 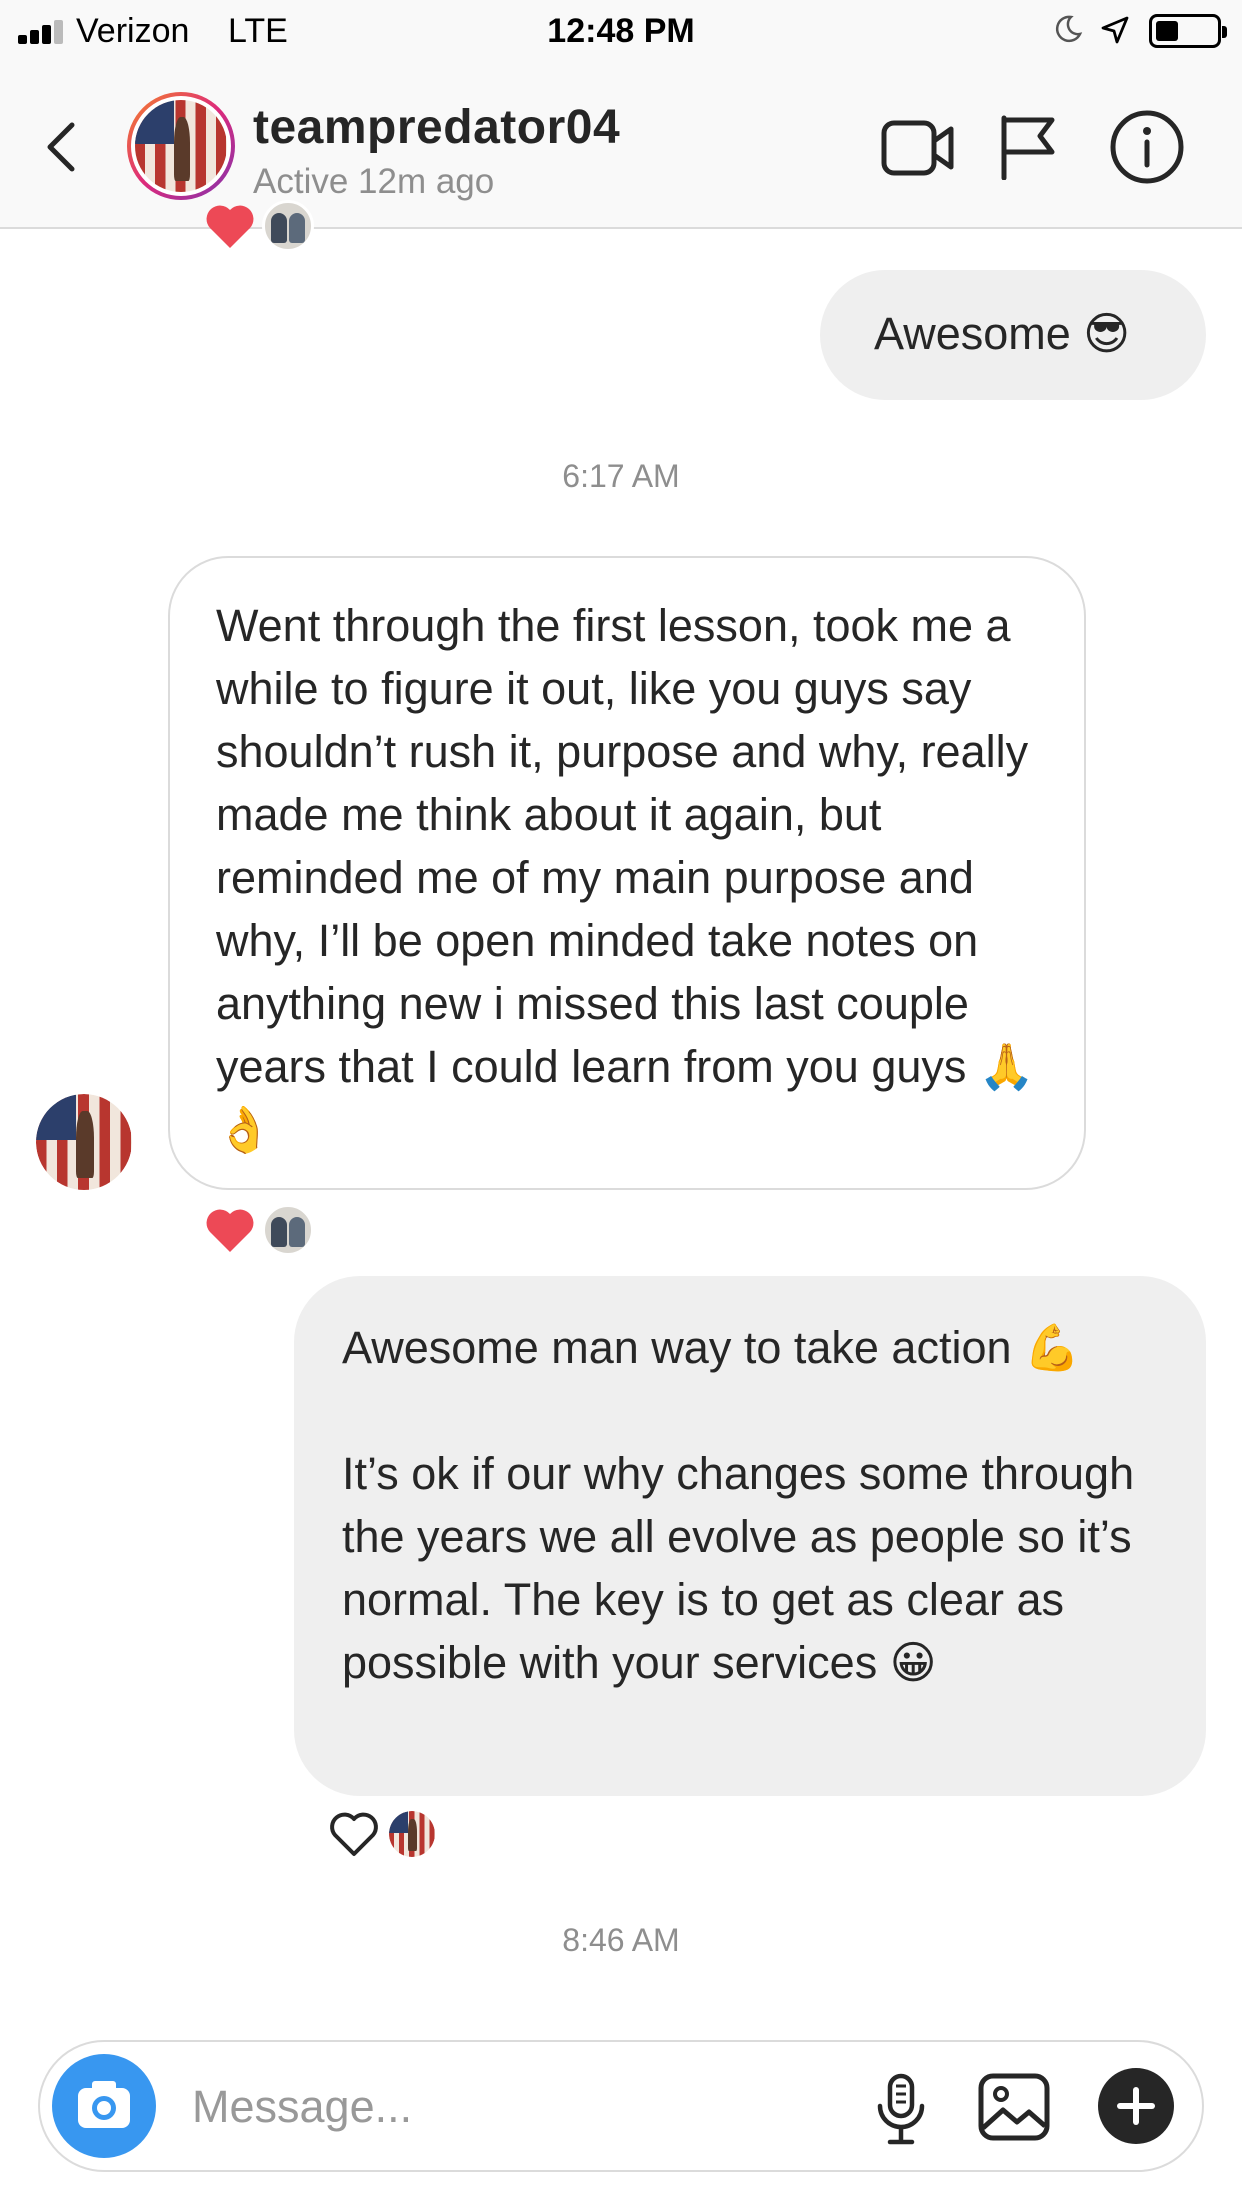 I want to click on status-bar: Verizon LTE 12:48 PM, so click(x=621, y=31).